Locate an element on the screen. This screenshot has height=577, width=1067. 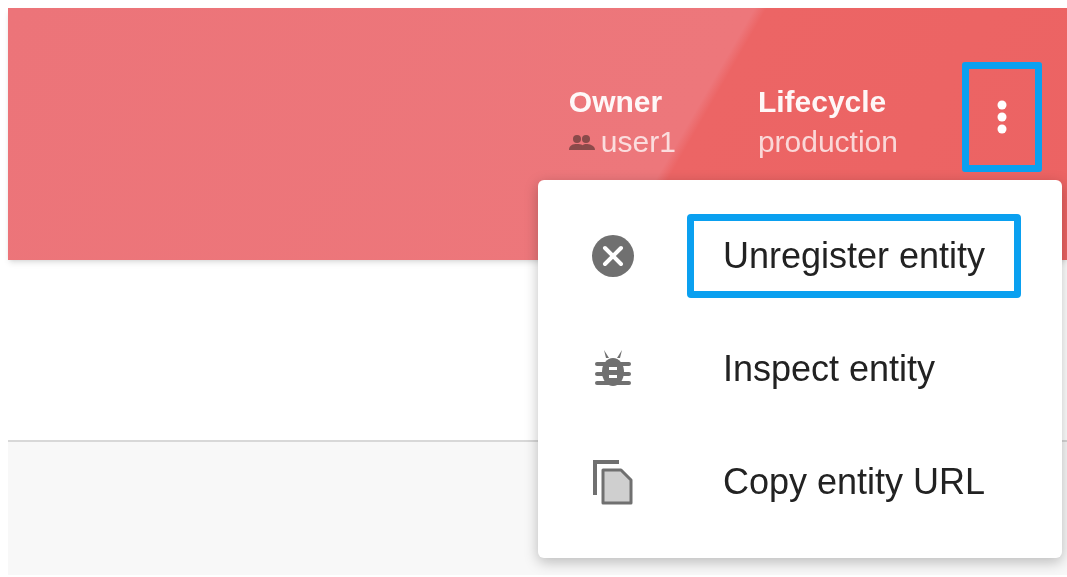
copy-icon is located at coordinates (613, 481).